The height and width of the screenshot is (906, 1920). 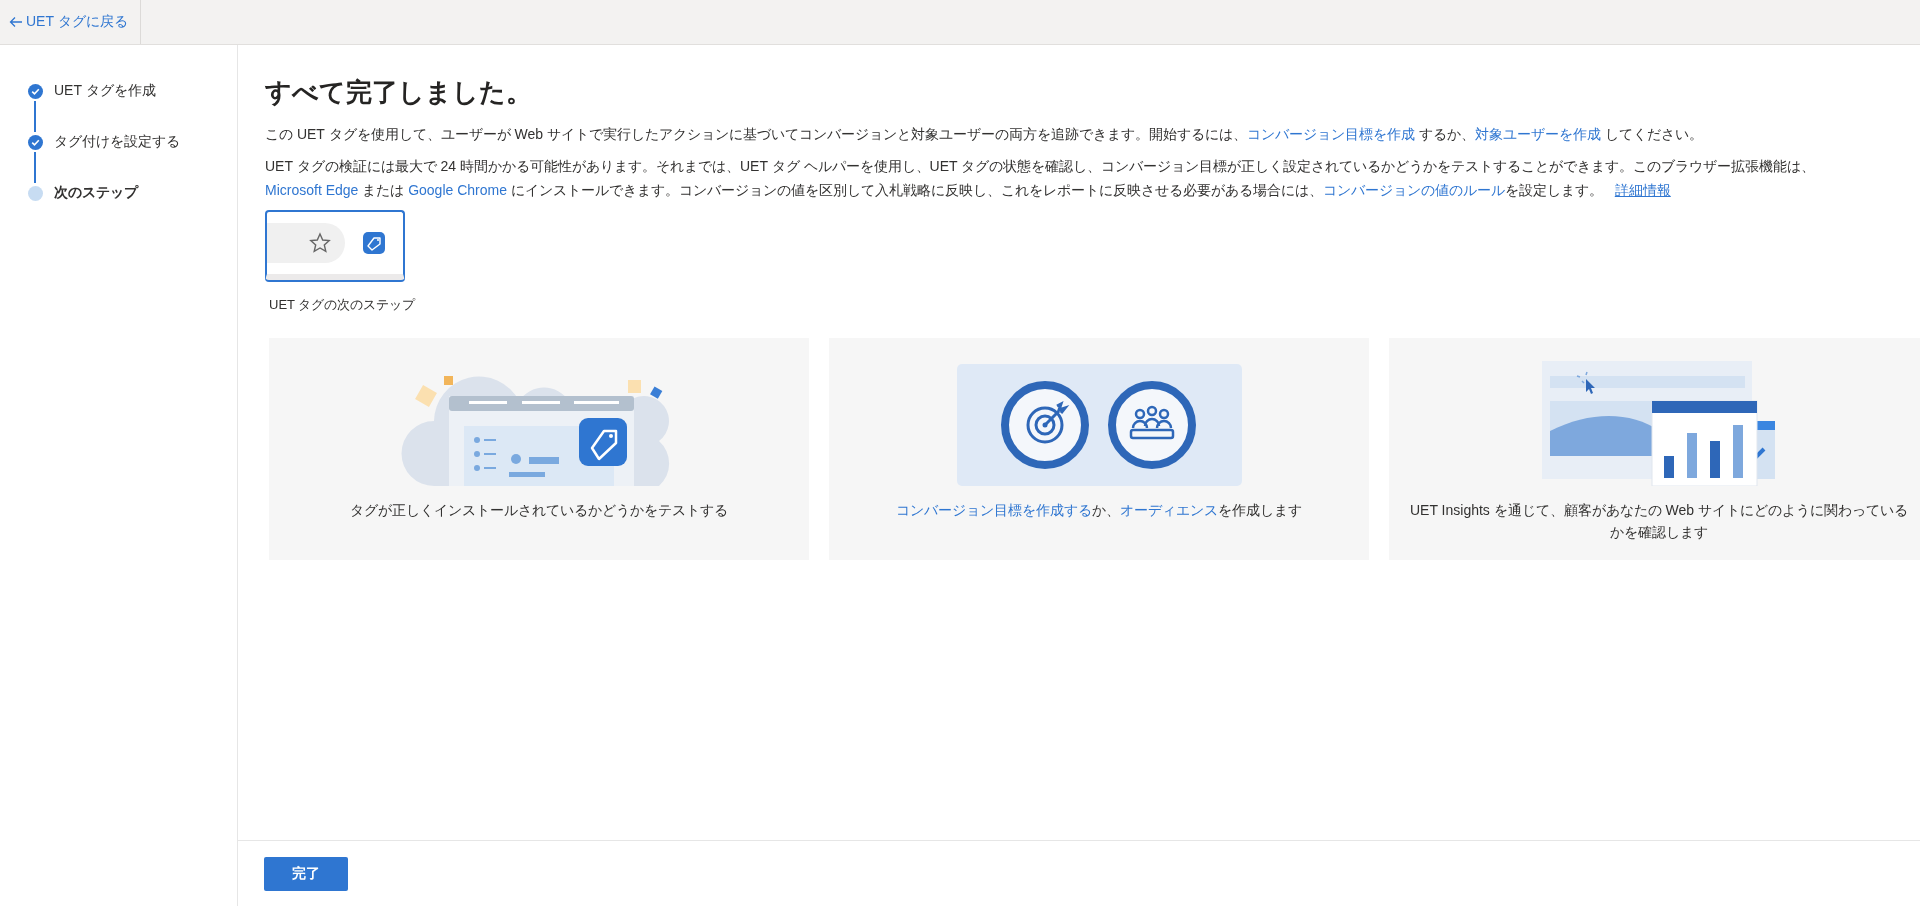 What do you see at coordinates (96, 193) in the screenshot?
I see `step-label: 次のステップ` at bounding box center [96, 193].